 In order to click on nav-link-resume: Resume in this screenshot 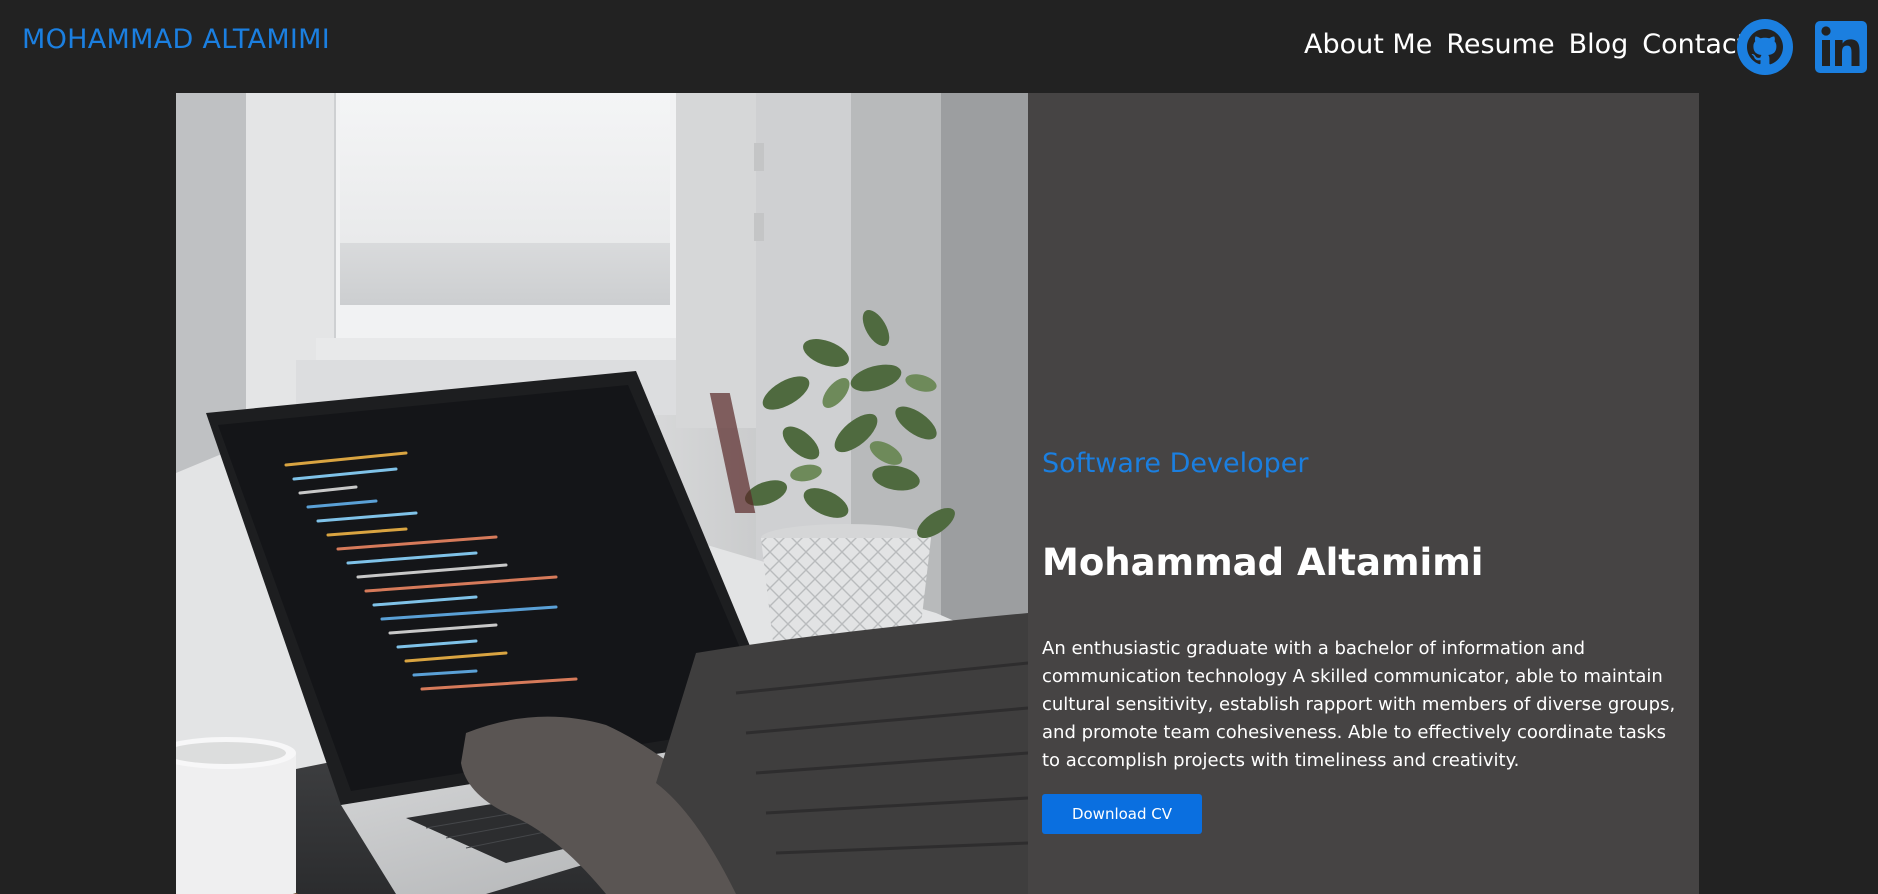, I will do `click(1500, 44)`.